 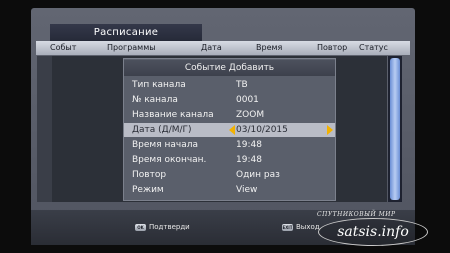 What do you see at coordinates (229, 100) in the screenshot?
I see `field-channel-number: № канала 0001` at bounding box center [229, 100].